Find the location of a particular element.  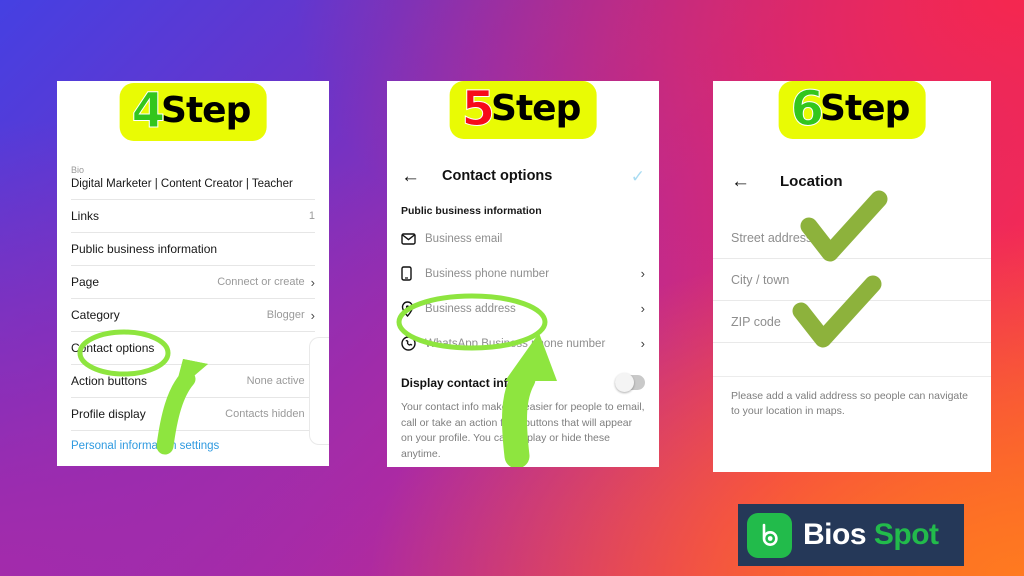

logo-word-bios: Bios is located at coordinates (835, 534).